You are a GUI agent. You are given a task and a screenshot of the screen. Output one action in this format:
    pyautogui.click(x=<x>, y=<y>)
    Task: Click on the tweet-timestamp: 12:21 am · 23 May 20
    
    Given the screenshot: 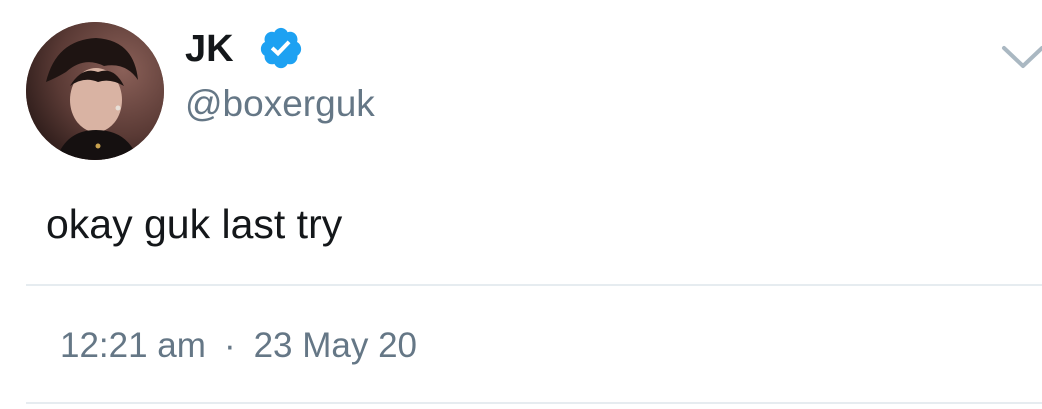 What is the action you would take?
    pyautogui.click(x=238, y=346)
    